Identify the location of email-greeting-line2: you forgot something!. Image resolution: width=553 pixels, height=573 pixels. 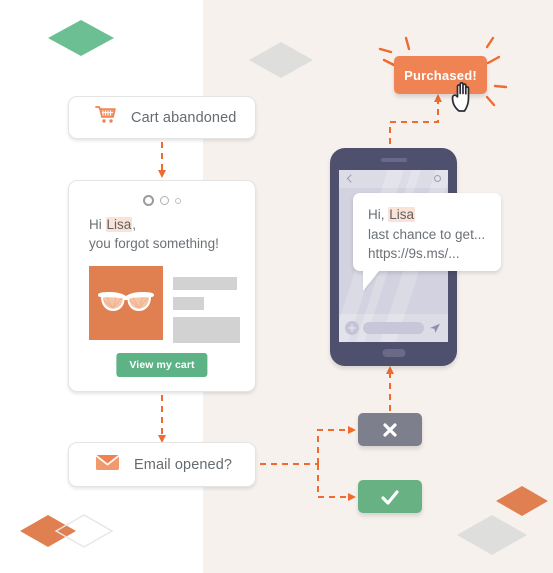
(154, 243).